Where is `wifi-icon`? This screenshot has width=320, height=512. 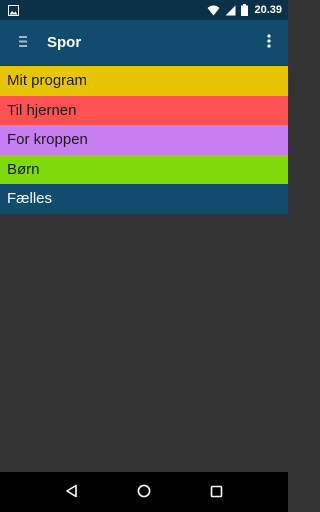
wifi-icon is located at coordinates (213, 10).